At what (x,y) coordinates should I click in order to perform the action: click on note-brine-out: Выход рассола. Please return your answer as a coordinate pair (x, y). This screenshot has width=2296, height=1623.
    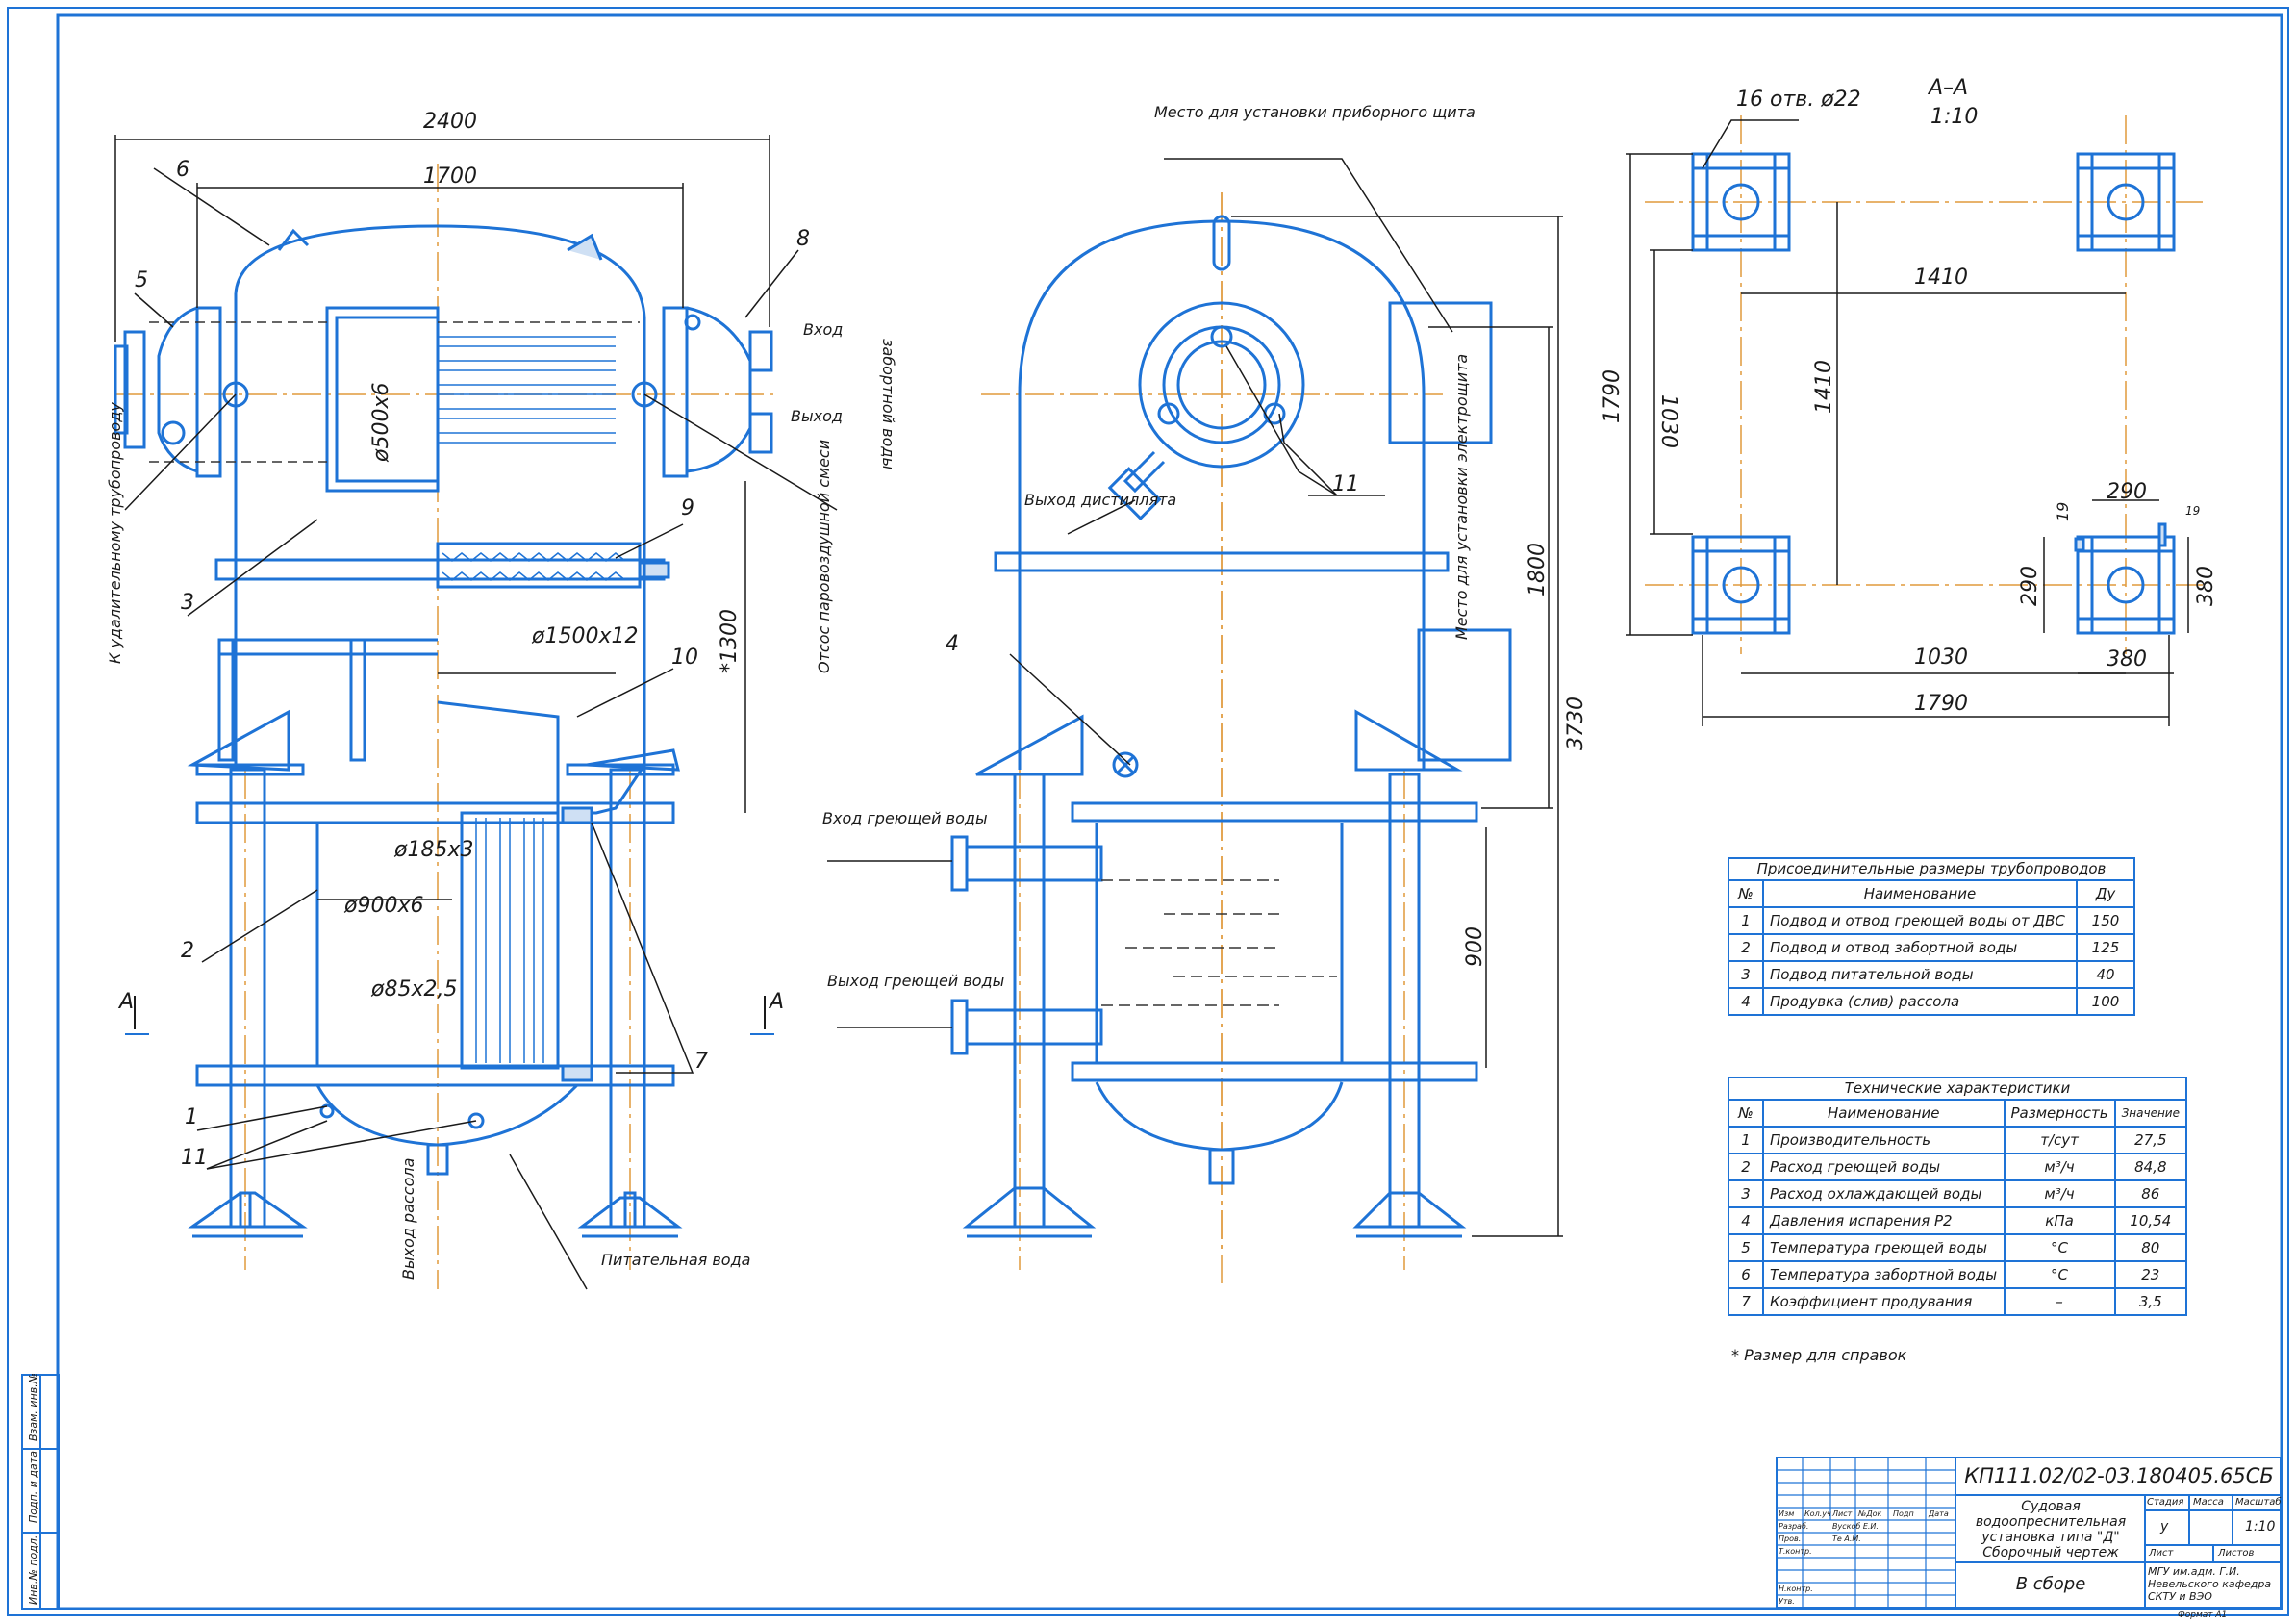
    Looking at the image, I should click on (408, 1219).